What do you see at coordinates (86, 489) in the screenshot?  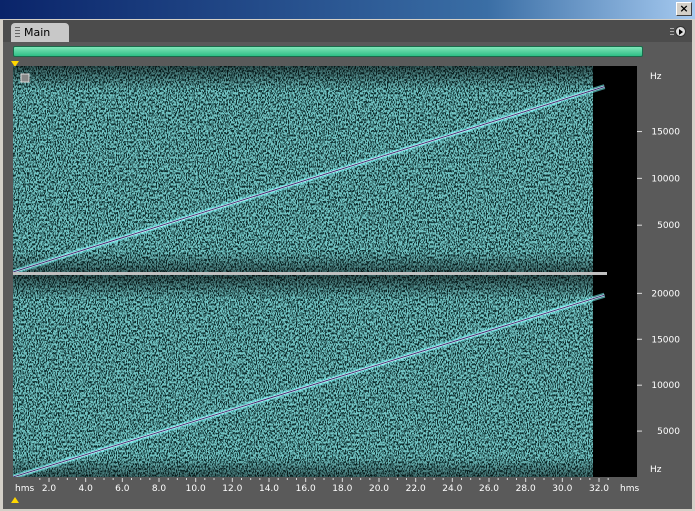 I see `time-tick-label: 4.0` at bounding box center [86, 489].